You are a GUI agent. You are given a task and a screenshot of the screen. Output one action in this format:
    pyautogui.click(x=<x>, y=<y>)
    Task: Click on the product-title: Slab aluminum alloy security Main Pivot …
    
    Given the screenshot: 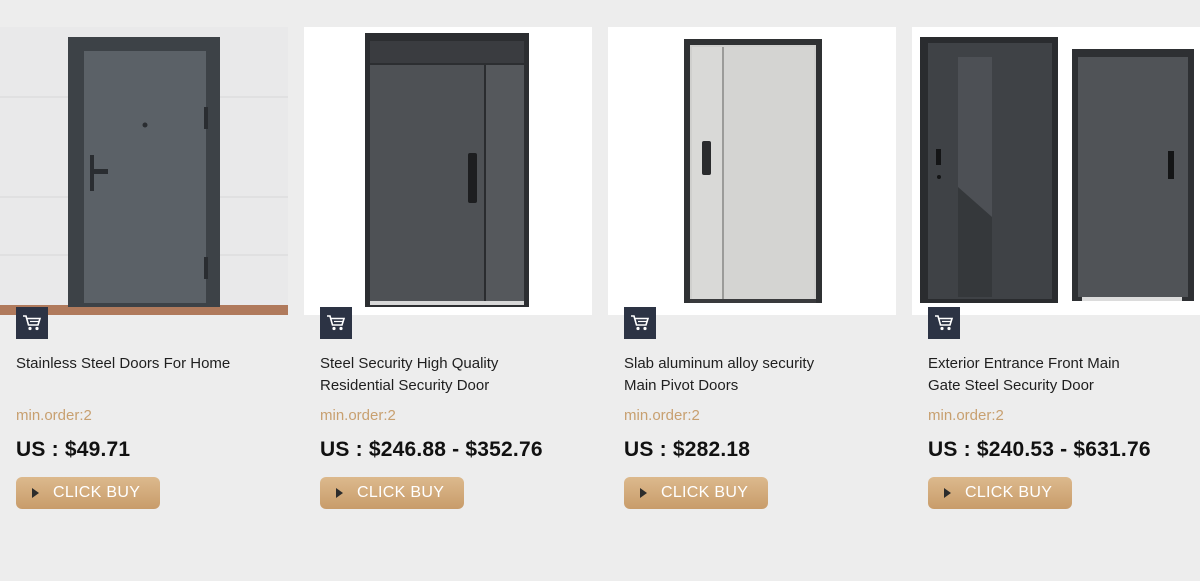 What is the action you would take?
    pyautogui.click(x=744, y=375)
    